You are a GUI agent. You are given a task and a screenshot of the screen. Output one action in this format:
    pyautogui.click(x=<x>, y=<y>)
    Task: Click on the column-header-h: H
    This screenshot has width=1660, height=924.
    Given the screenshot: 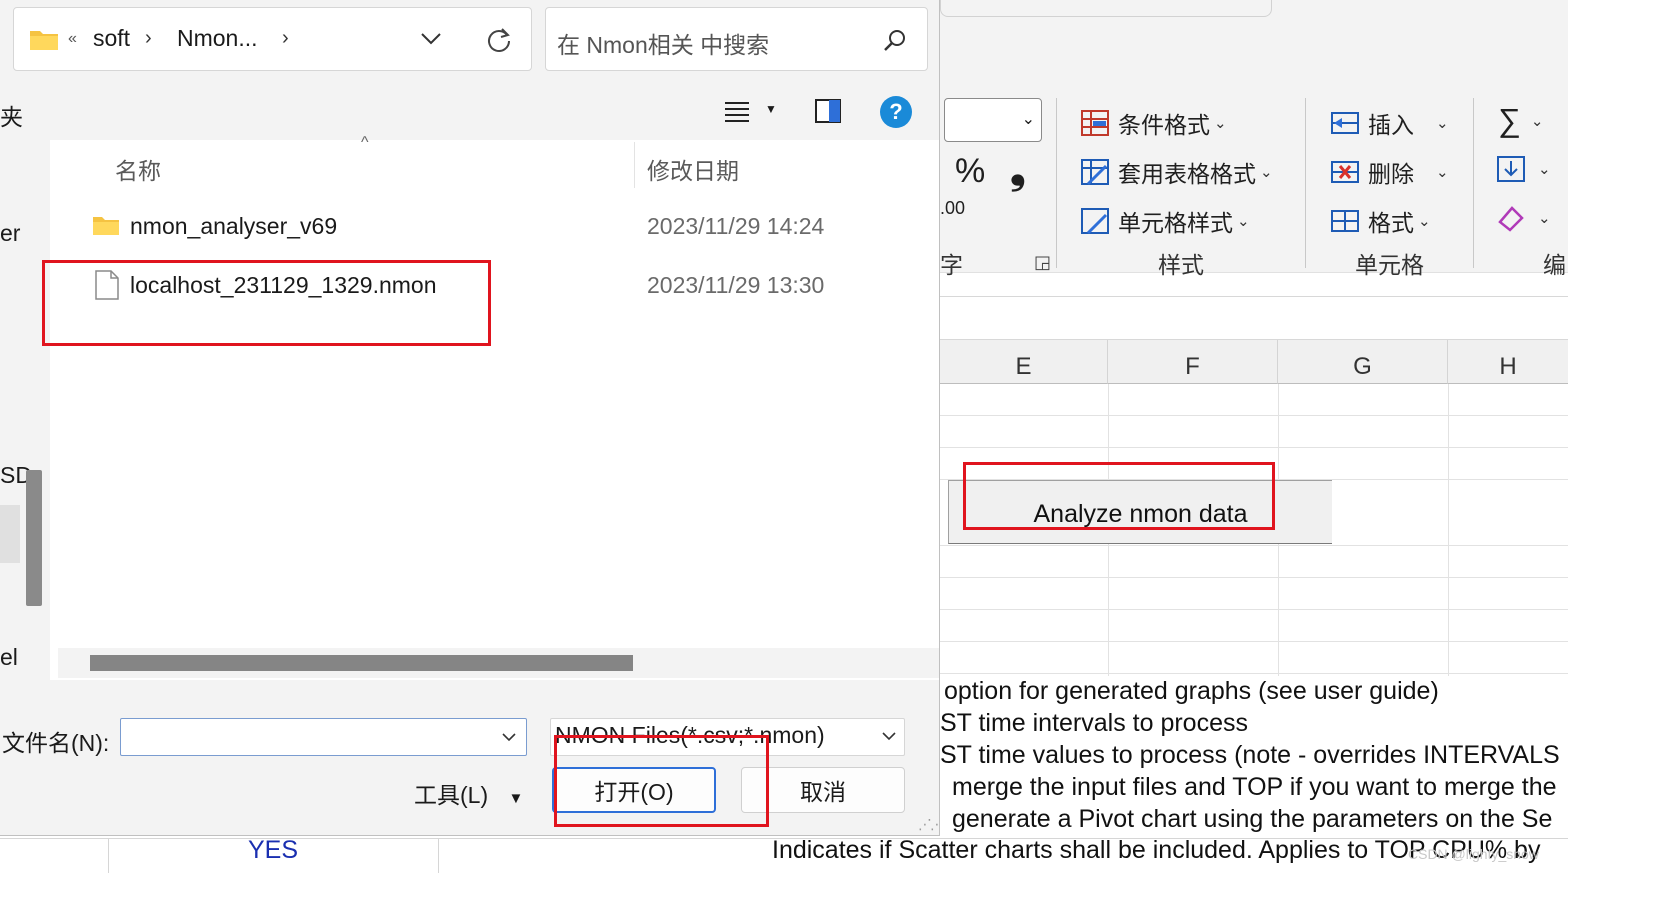 What is the action you would take?
    pyautogui.click(x=1508, y=362)
    